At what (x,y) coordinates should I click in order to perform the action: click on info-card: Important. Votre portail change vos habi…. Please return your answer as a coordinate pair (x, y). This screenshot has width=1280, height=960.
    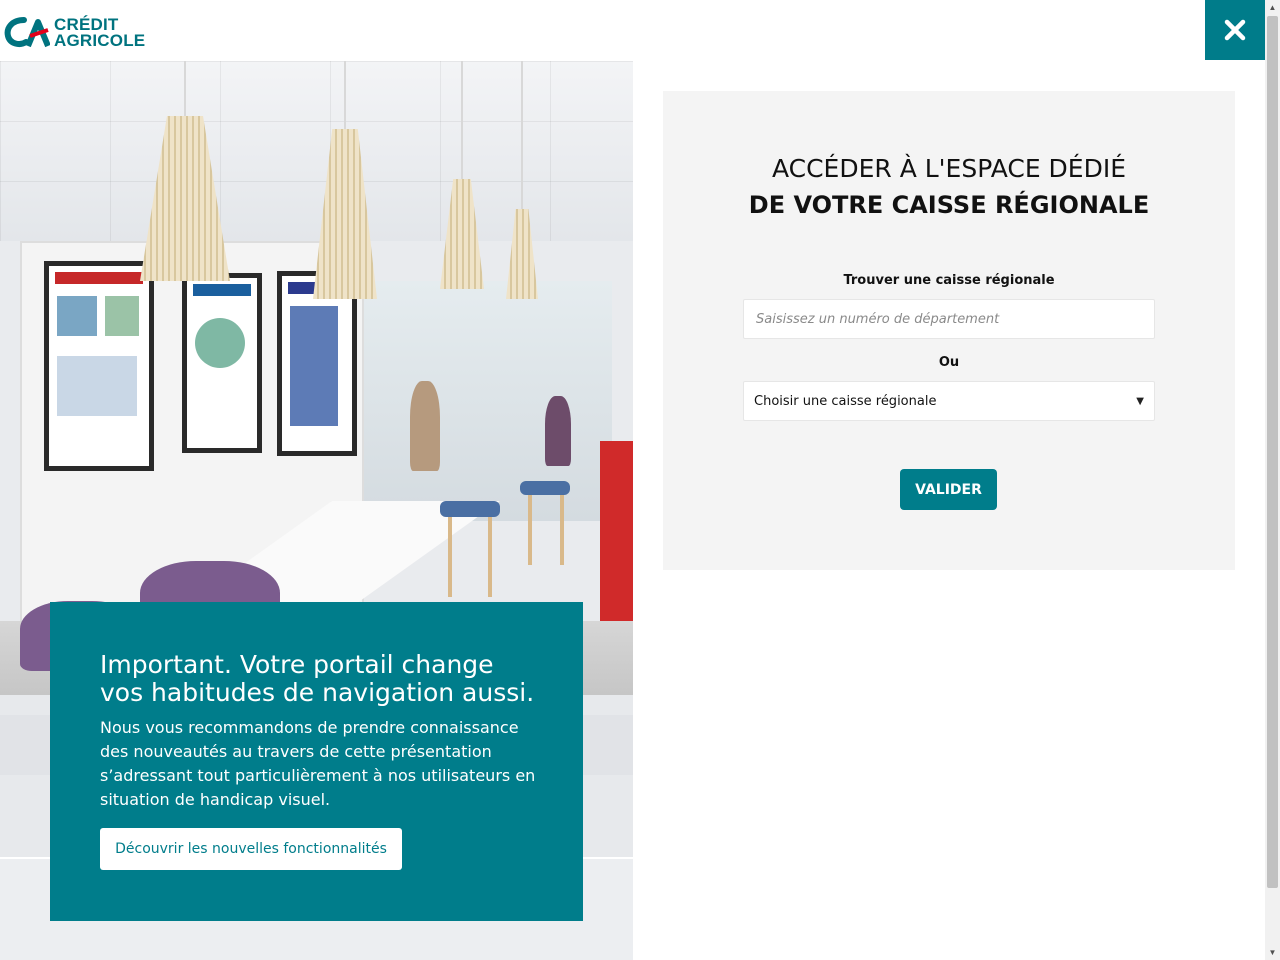
    Looking at the image, I should click on (316, 761).